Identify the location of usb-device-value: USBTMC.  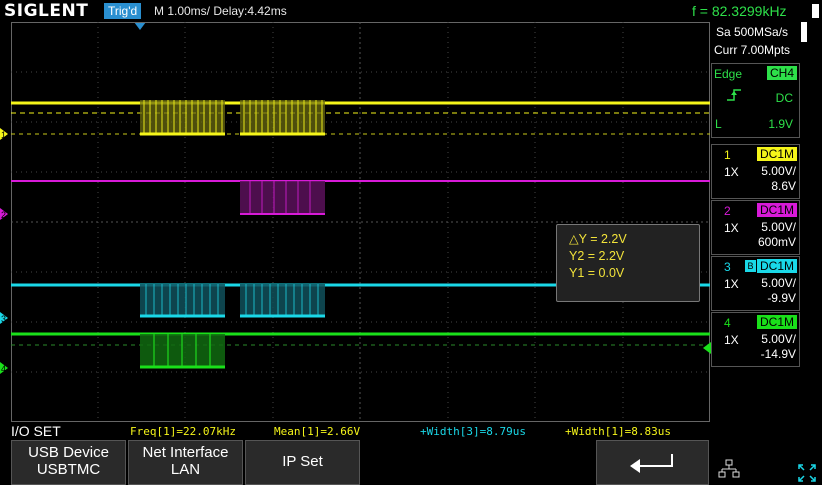
(68, 469).